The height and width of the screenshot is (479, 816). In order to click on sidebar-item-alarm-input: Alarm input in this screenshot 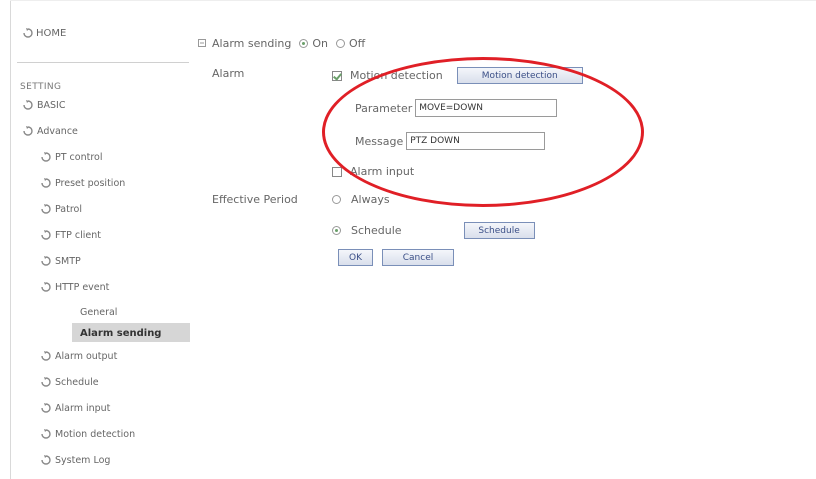, I will do `click(75, 408)`.